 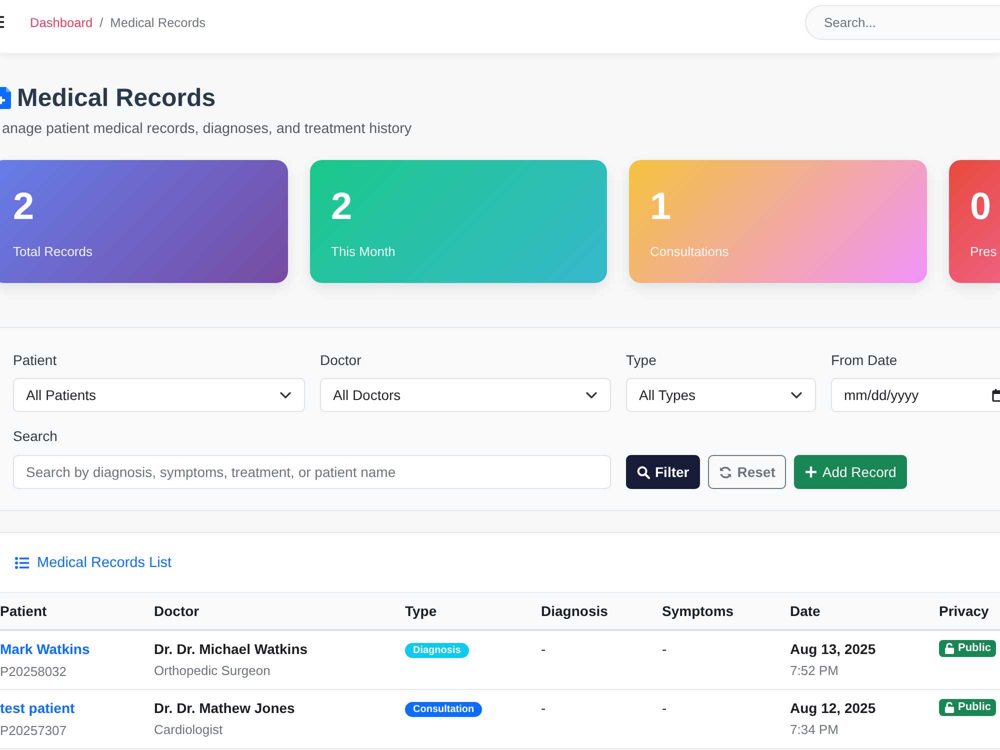 I want to click on breadcrumb-link: Dashboard, so click(x=61, y=22).